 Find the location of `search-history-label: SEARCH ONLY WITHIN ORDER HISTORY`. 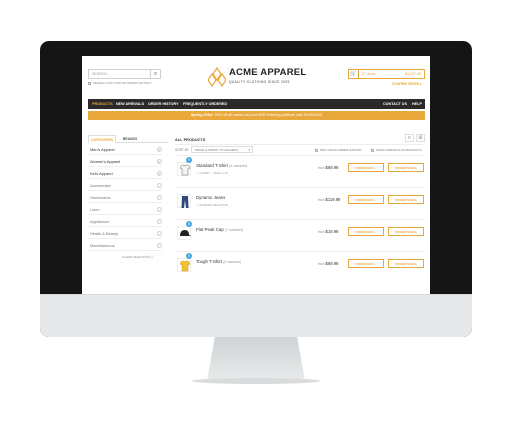

search-history-label: SEARCH ONLY WITHIN ORDER HISTORY is located at coordinates (122, 83).